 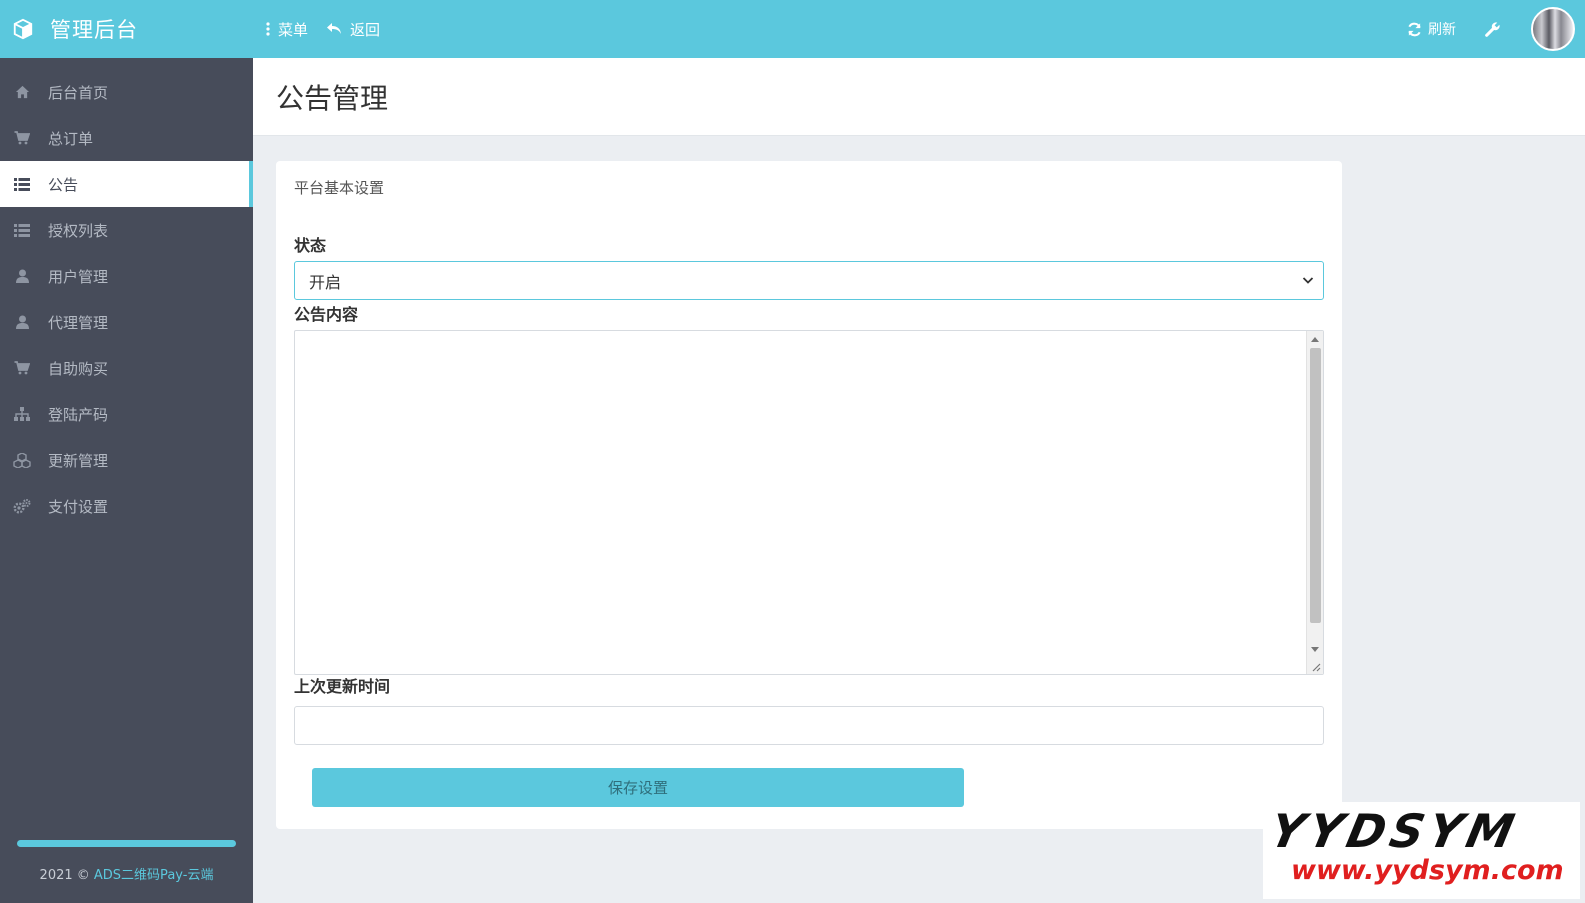 What do you see at coordinates (126, 276) in the screenshot?
I see `sidebar-item-users: 用户管理` at bounding box center [126, 276].